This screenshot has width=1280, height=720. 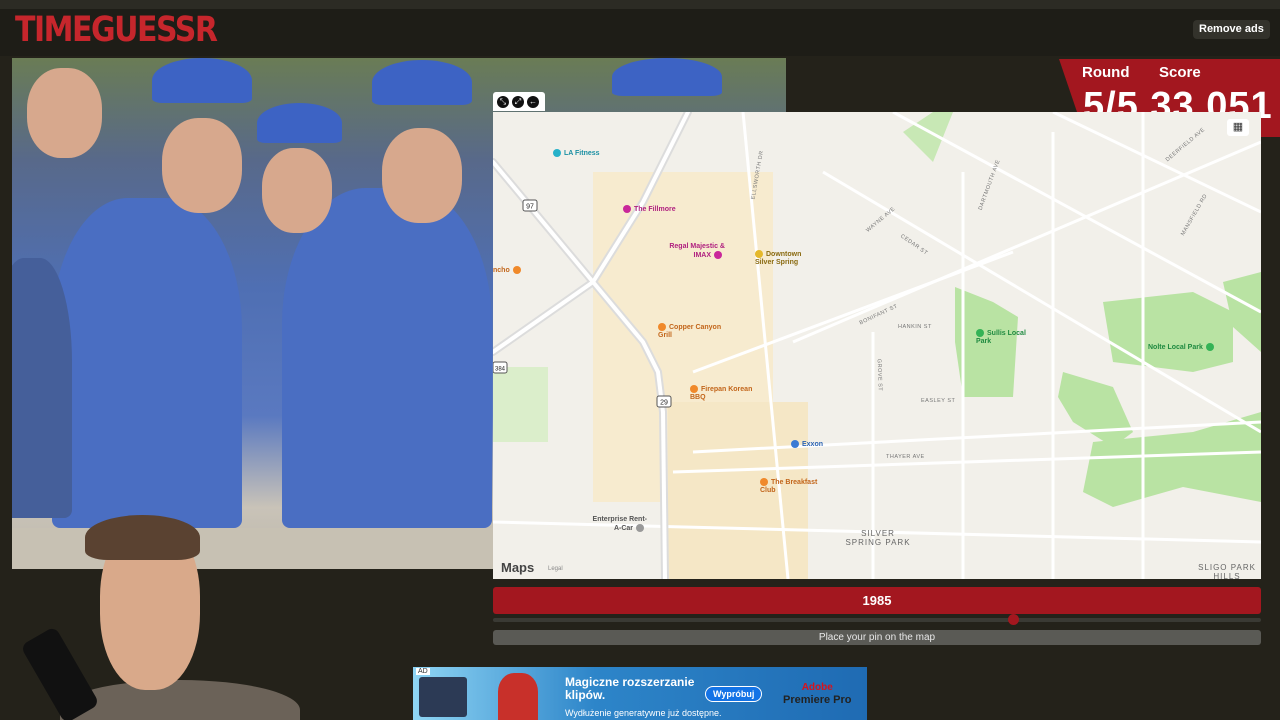 What do you see at coordinates (718, 255) in the screenshot?
I see `cinema-icon` at bounding box center [718, 255].